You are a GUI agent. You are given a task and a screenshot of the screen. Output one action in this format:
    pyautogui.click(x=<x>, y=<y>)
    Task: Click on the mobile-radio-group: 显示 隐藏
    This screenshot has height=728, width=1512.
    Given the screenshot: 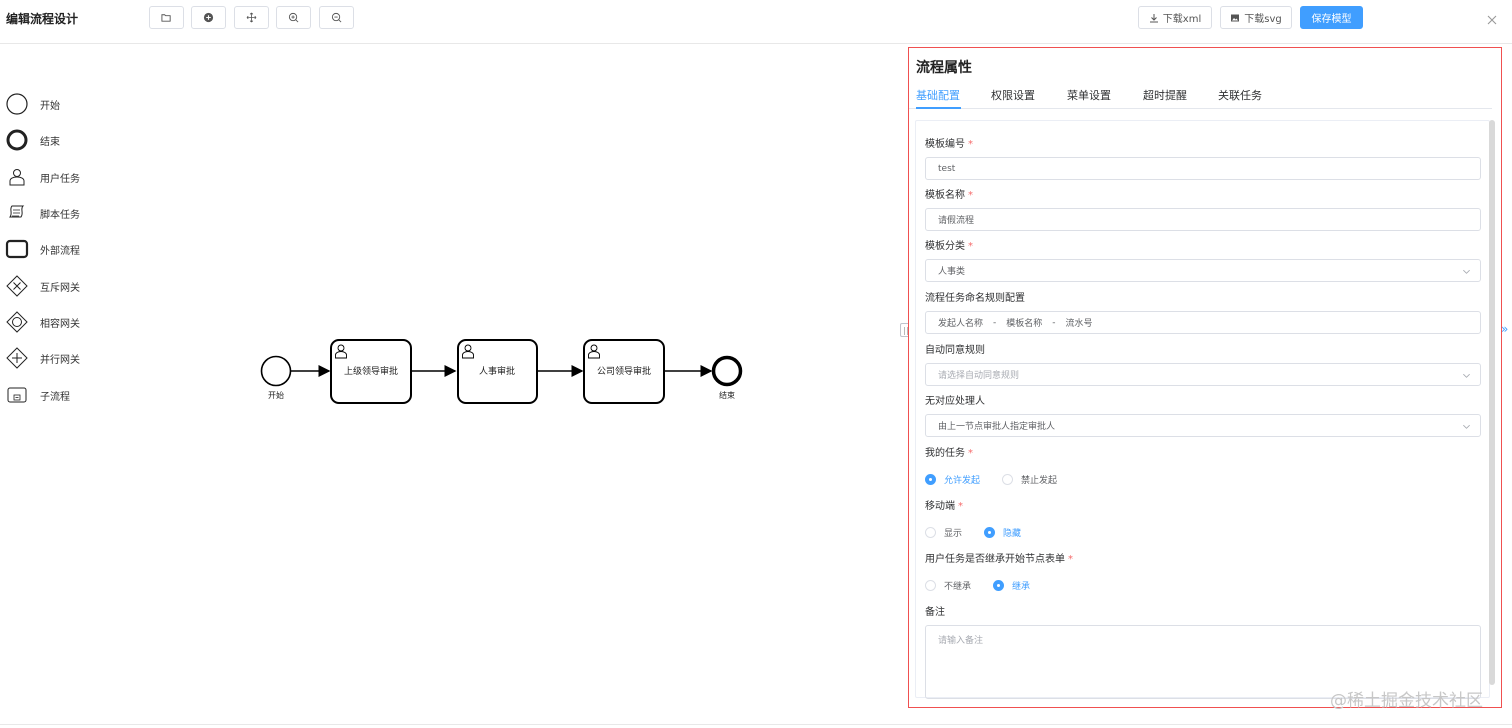 What is the action you would take?
    pyautogui.click(x=984, y=532)
    